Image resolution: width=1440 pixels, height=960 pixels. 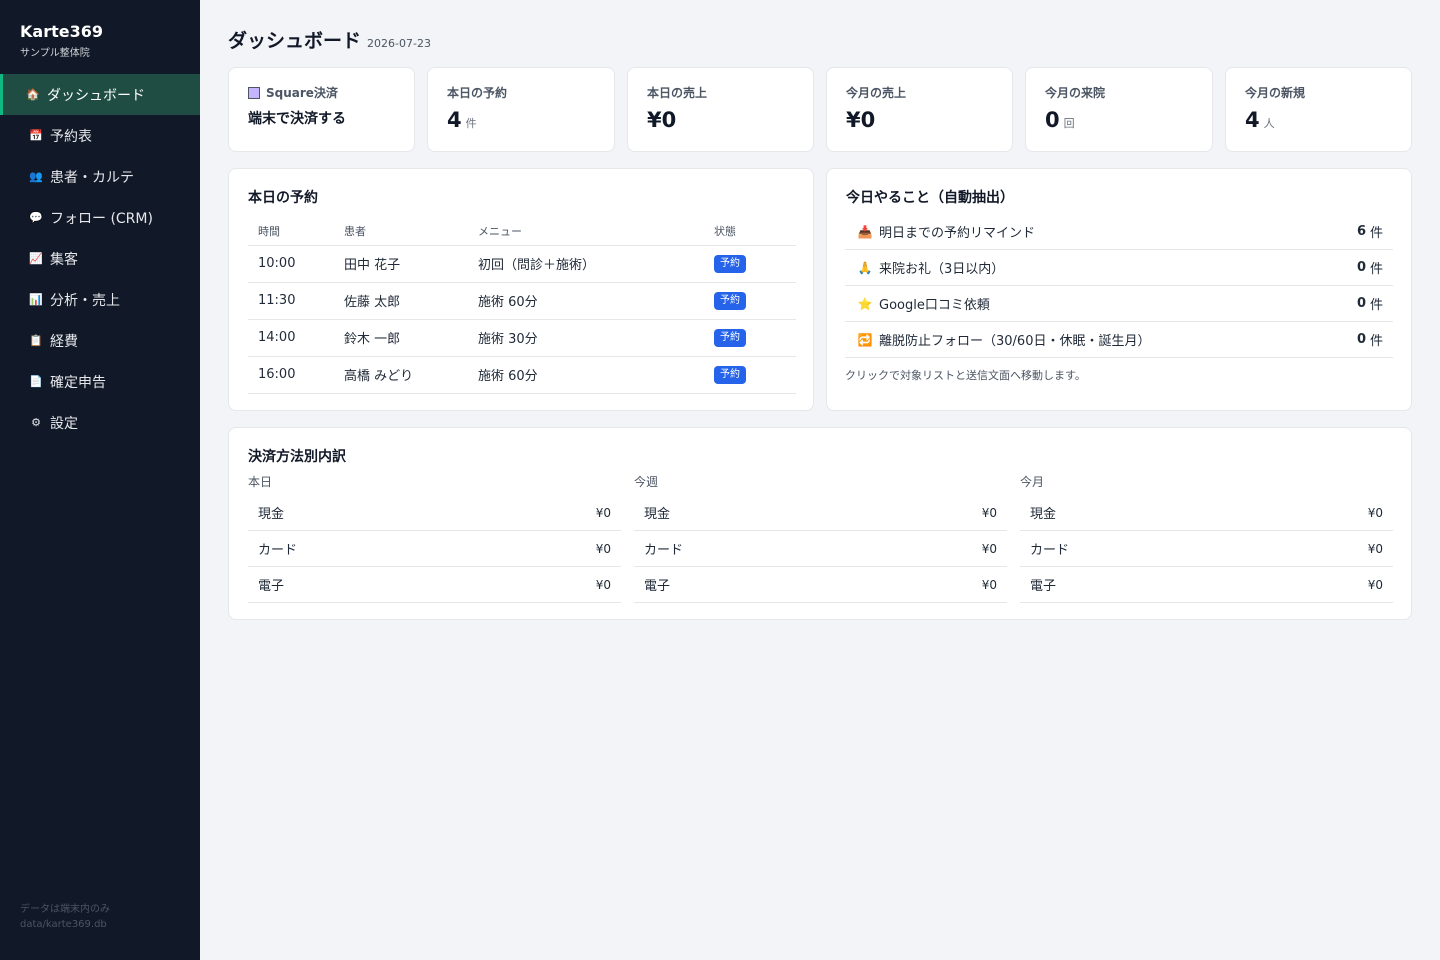 I want to click on payment-method: カード, so click(x=1050, y=550).